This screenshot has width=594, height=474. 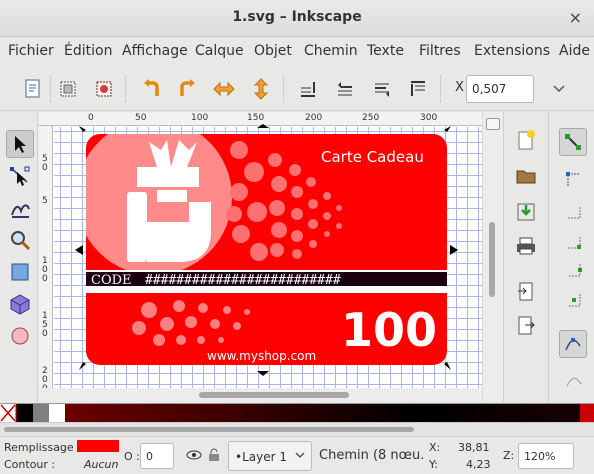 I want to click on select-page-icon, so click(x=104, y=89).